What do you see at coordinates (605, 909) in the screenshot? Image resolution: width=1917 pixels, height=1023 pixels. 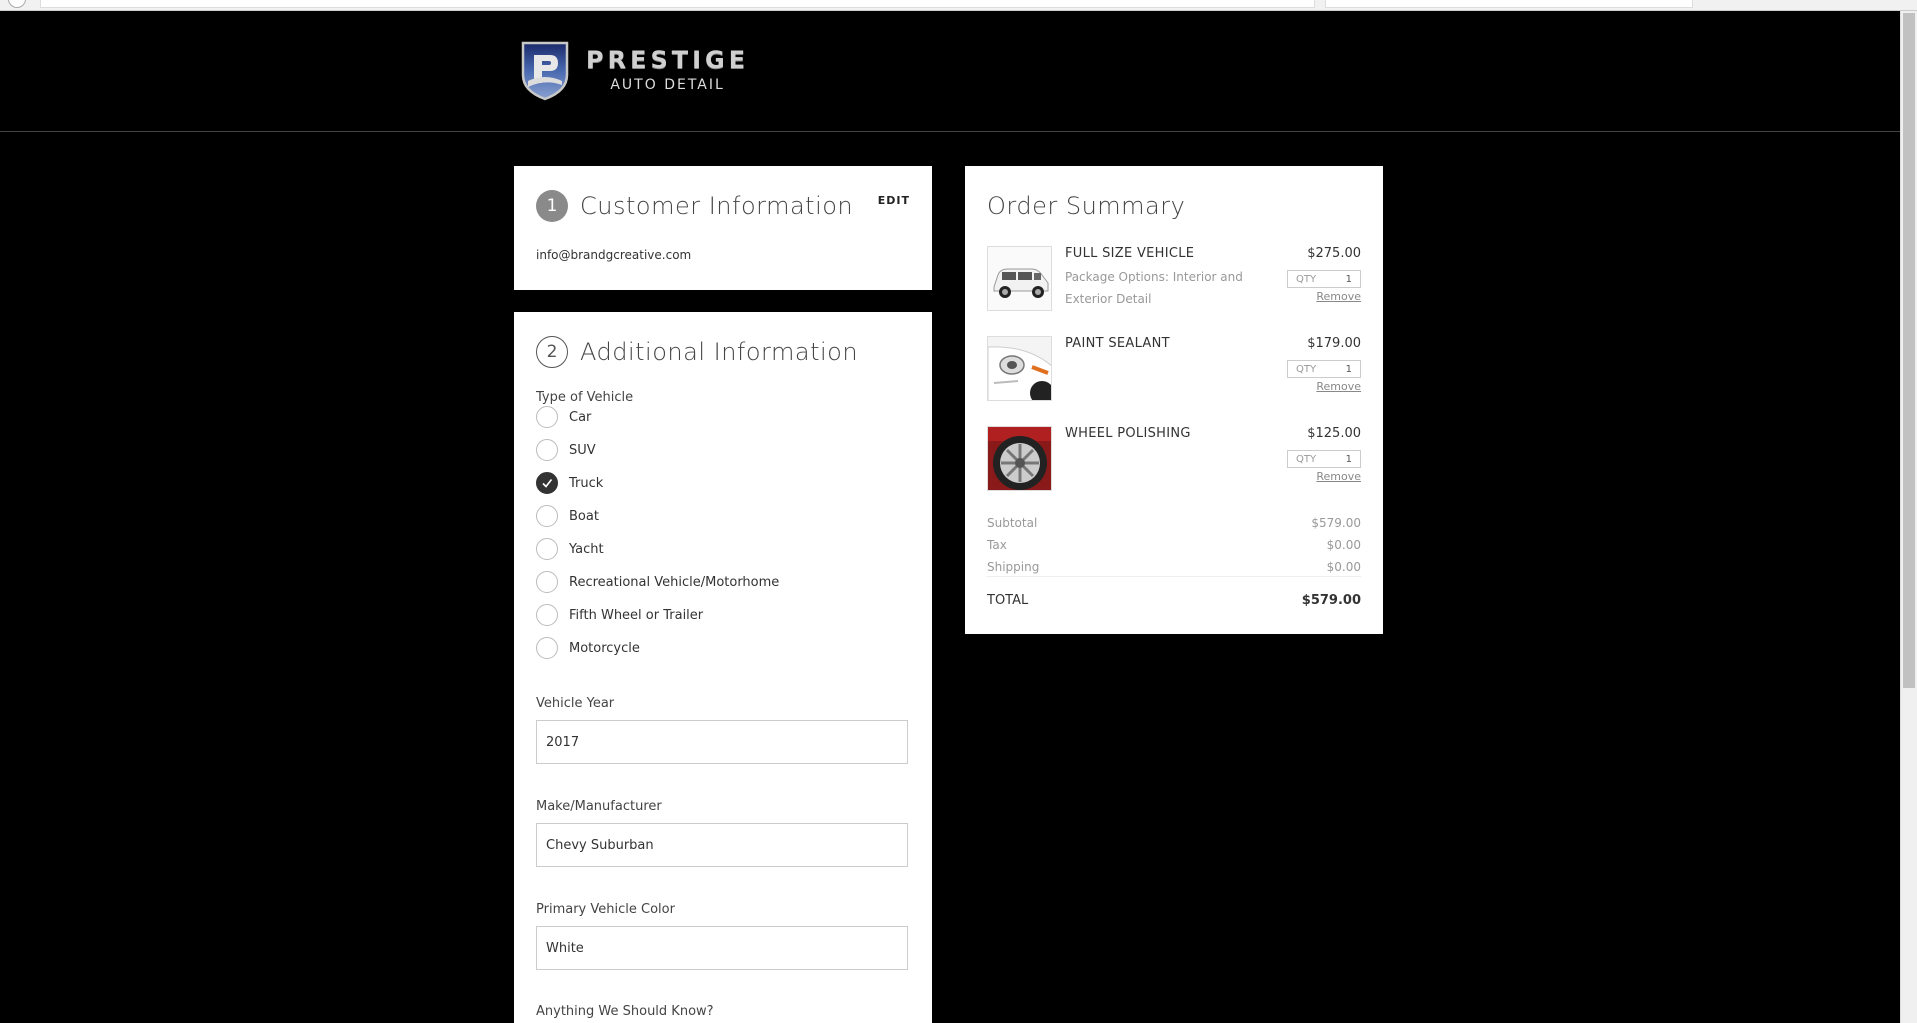 I see `color-label: Primary Vehicle Color` at bounding box center [605, 909].